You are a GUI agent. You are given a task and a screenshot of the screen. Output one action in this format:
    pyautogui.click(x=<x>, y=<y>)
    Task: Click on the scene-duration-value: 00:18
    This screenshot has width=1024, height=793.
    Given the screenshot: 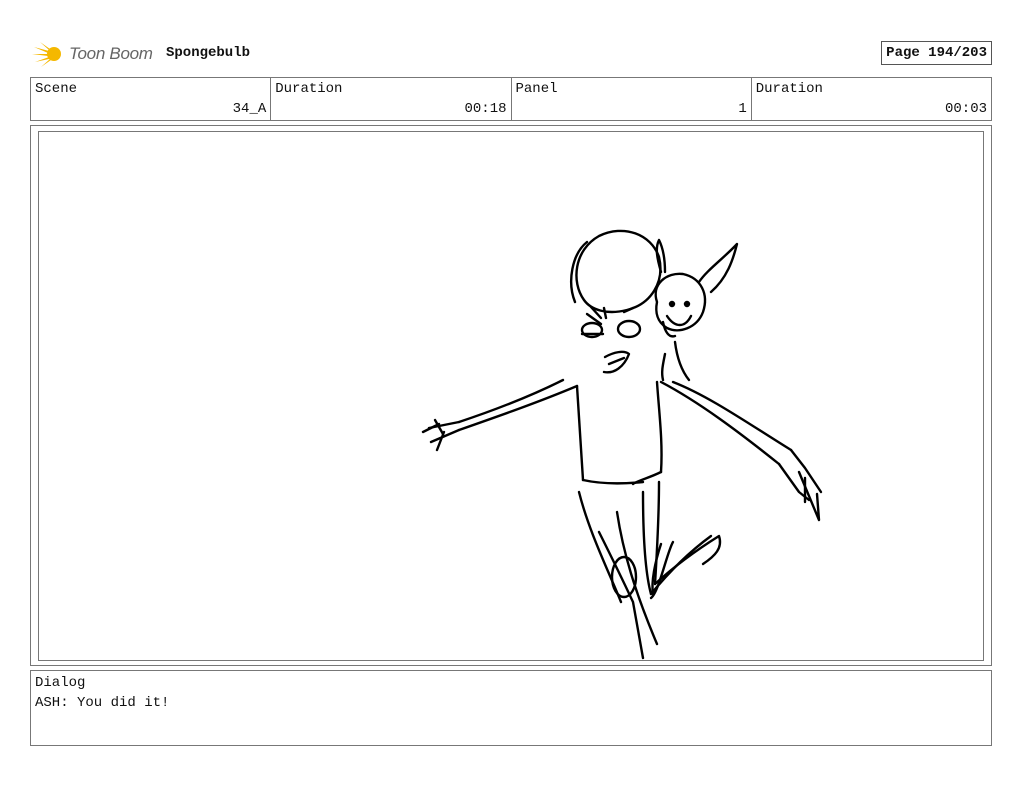 What is the action you would take?
    pyautogui.click(x=485, y=109)
    